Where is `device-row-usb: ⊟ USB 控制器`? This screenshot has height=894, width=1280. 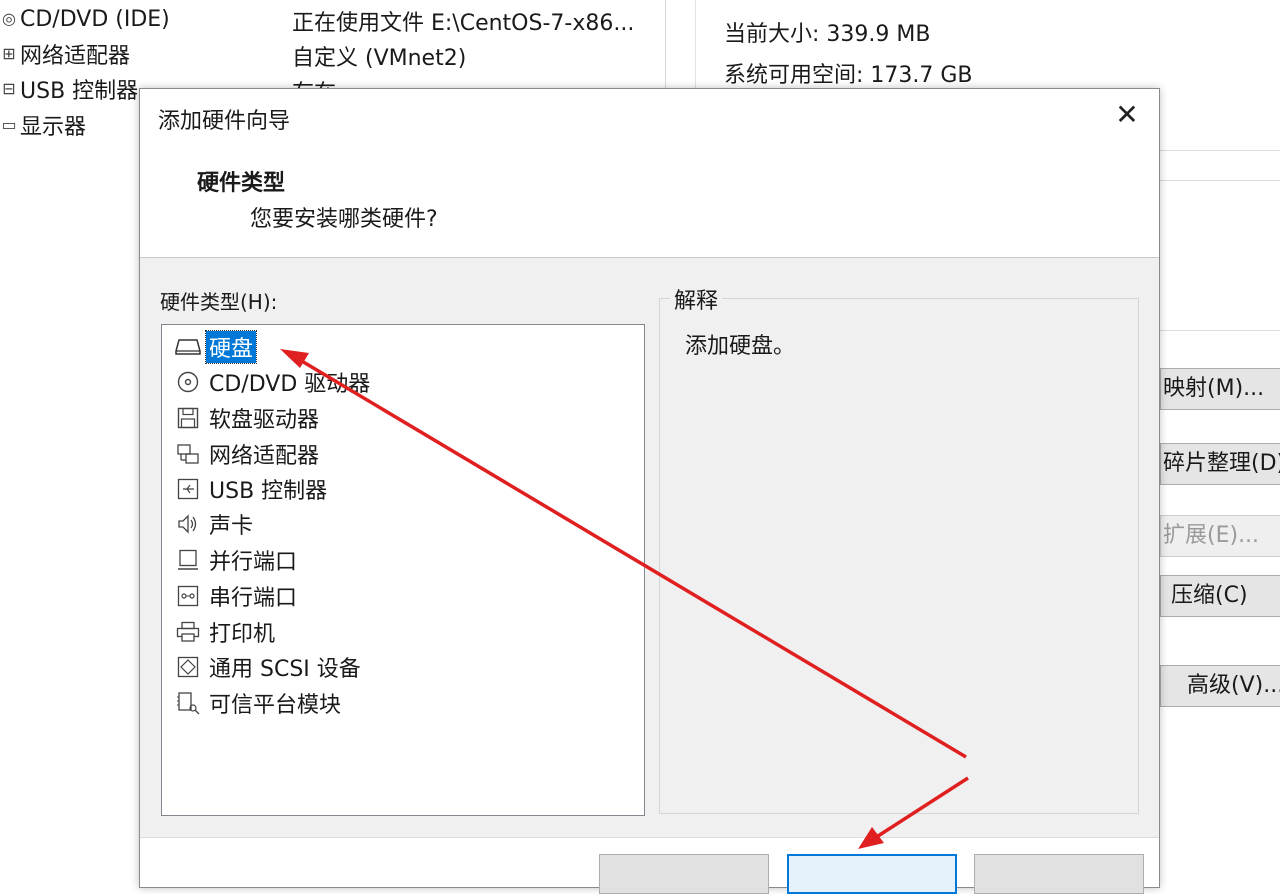 device-row-usb: ⊟ USB 控制器 is located at coordinates (69, 89).